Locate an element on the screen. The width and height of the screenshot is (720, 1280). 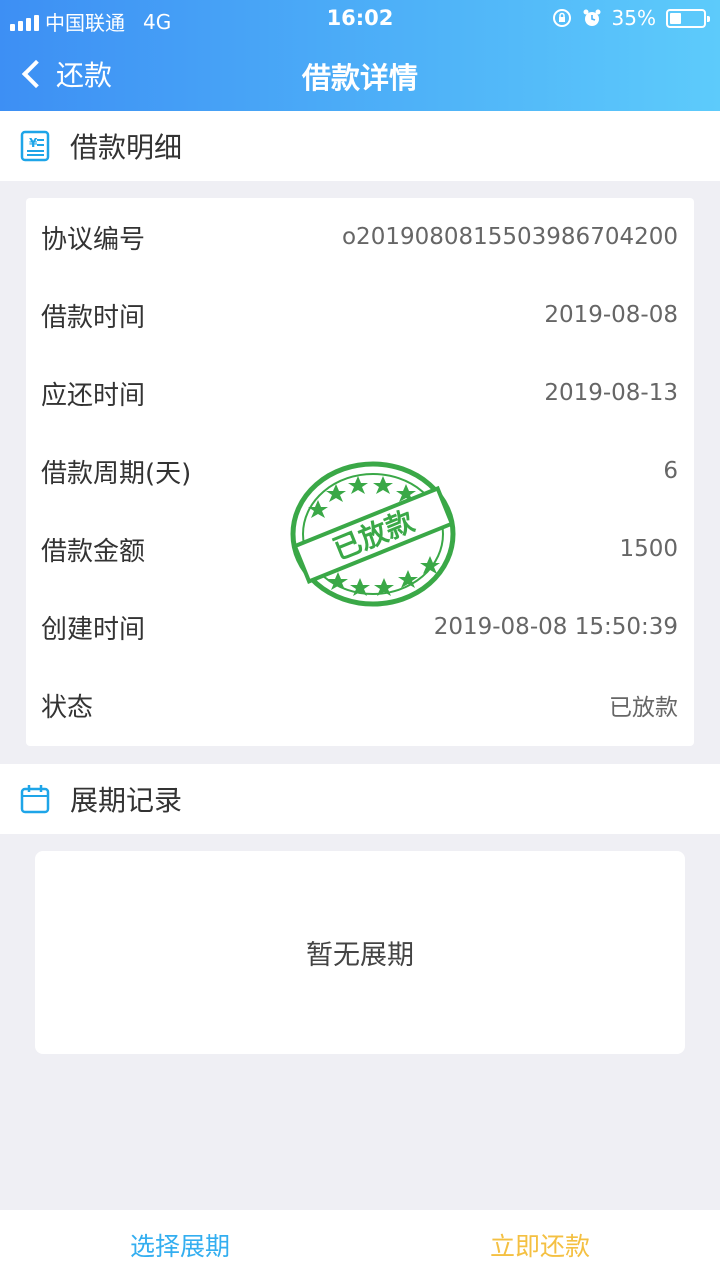
empty-state-text: 暂无展期 is located at coordinates (360, 955).